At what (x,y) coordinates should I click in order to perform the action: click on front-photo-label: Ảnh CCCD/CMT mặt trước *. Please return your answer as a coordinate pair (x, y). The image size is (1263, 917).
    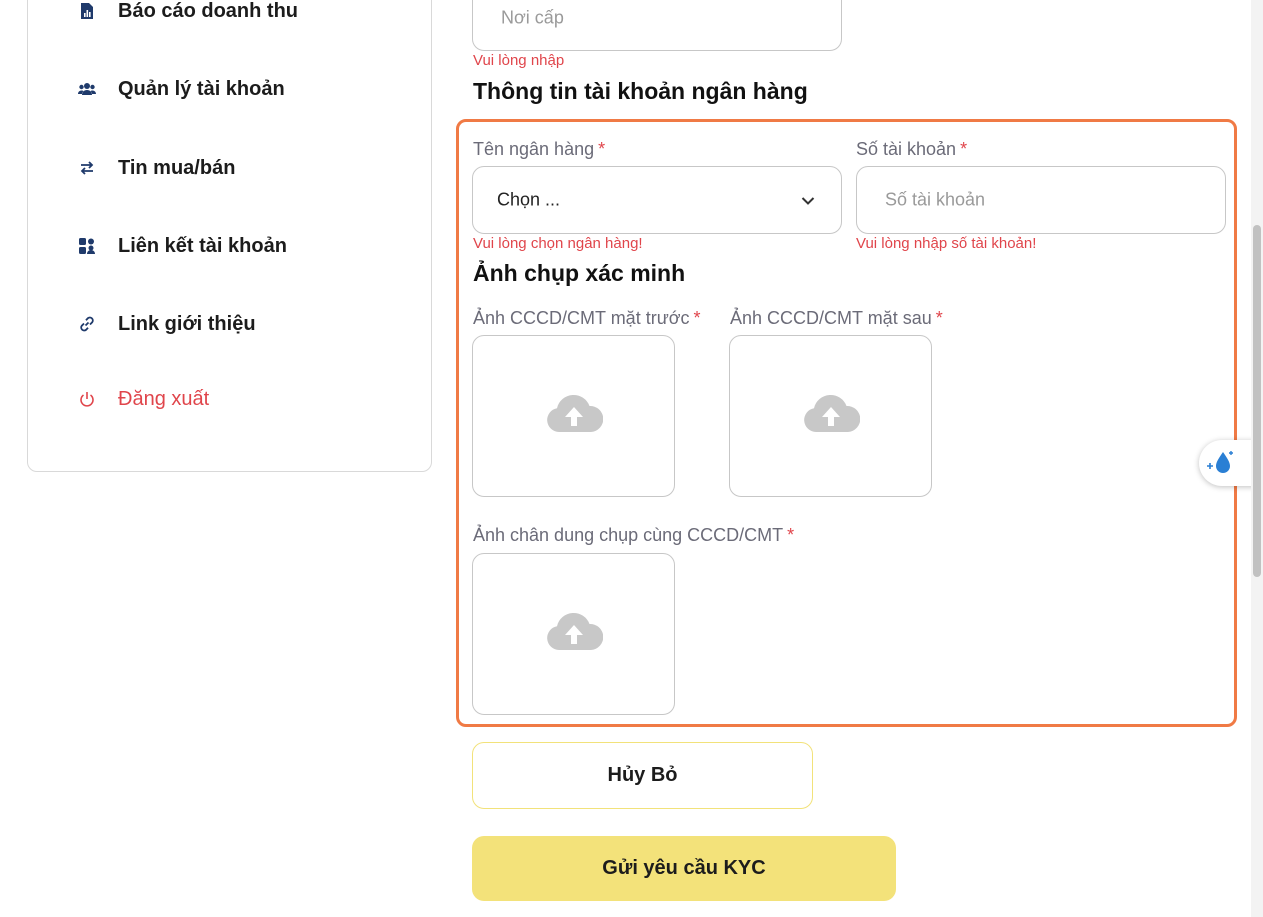
    Looking at the image, I should click on (587, 318).